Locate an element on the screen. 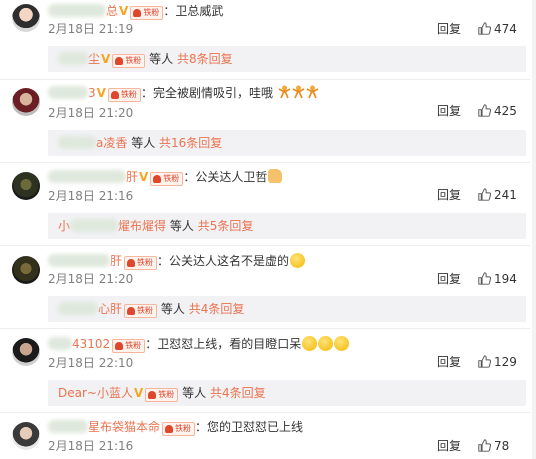  reply-thread: Dear~小蓝人V 铁粉 等人 共4条回复 is located at coordinates (287, 393).